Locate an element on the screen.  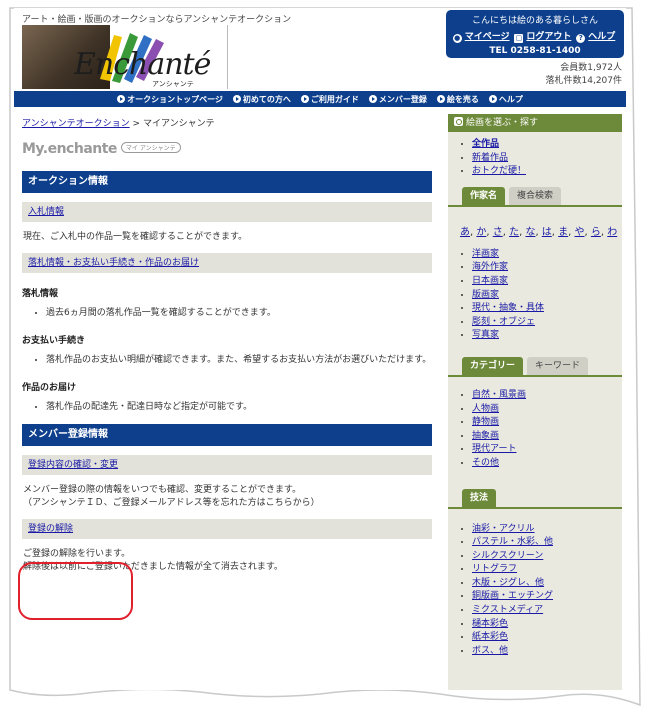
list-item: 木版・ジグレ、他 is located at coordinates (547, 584).